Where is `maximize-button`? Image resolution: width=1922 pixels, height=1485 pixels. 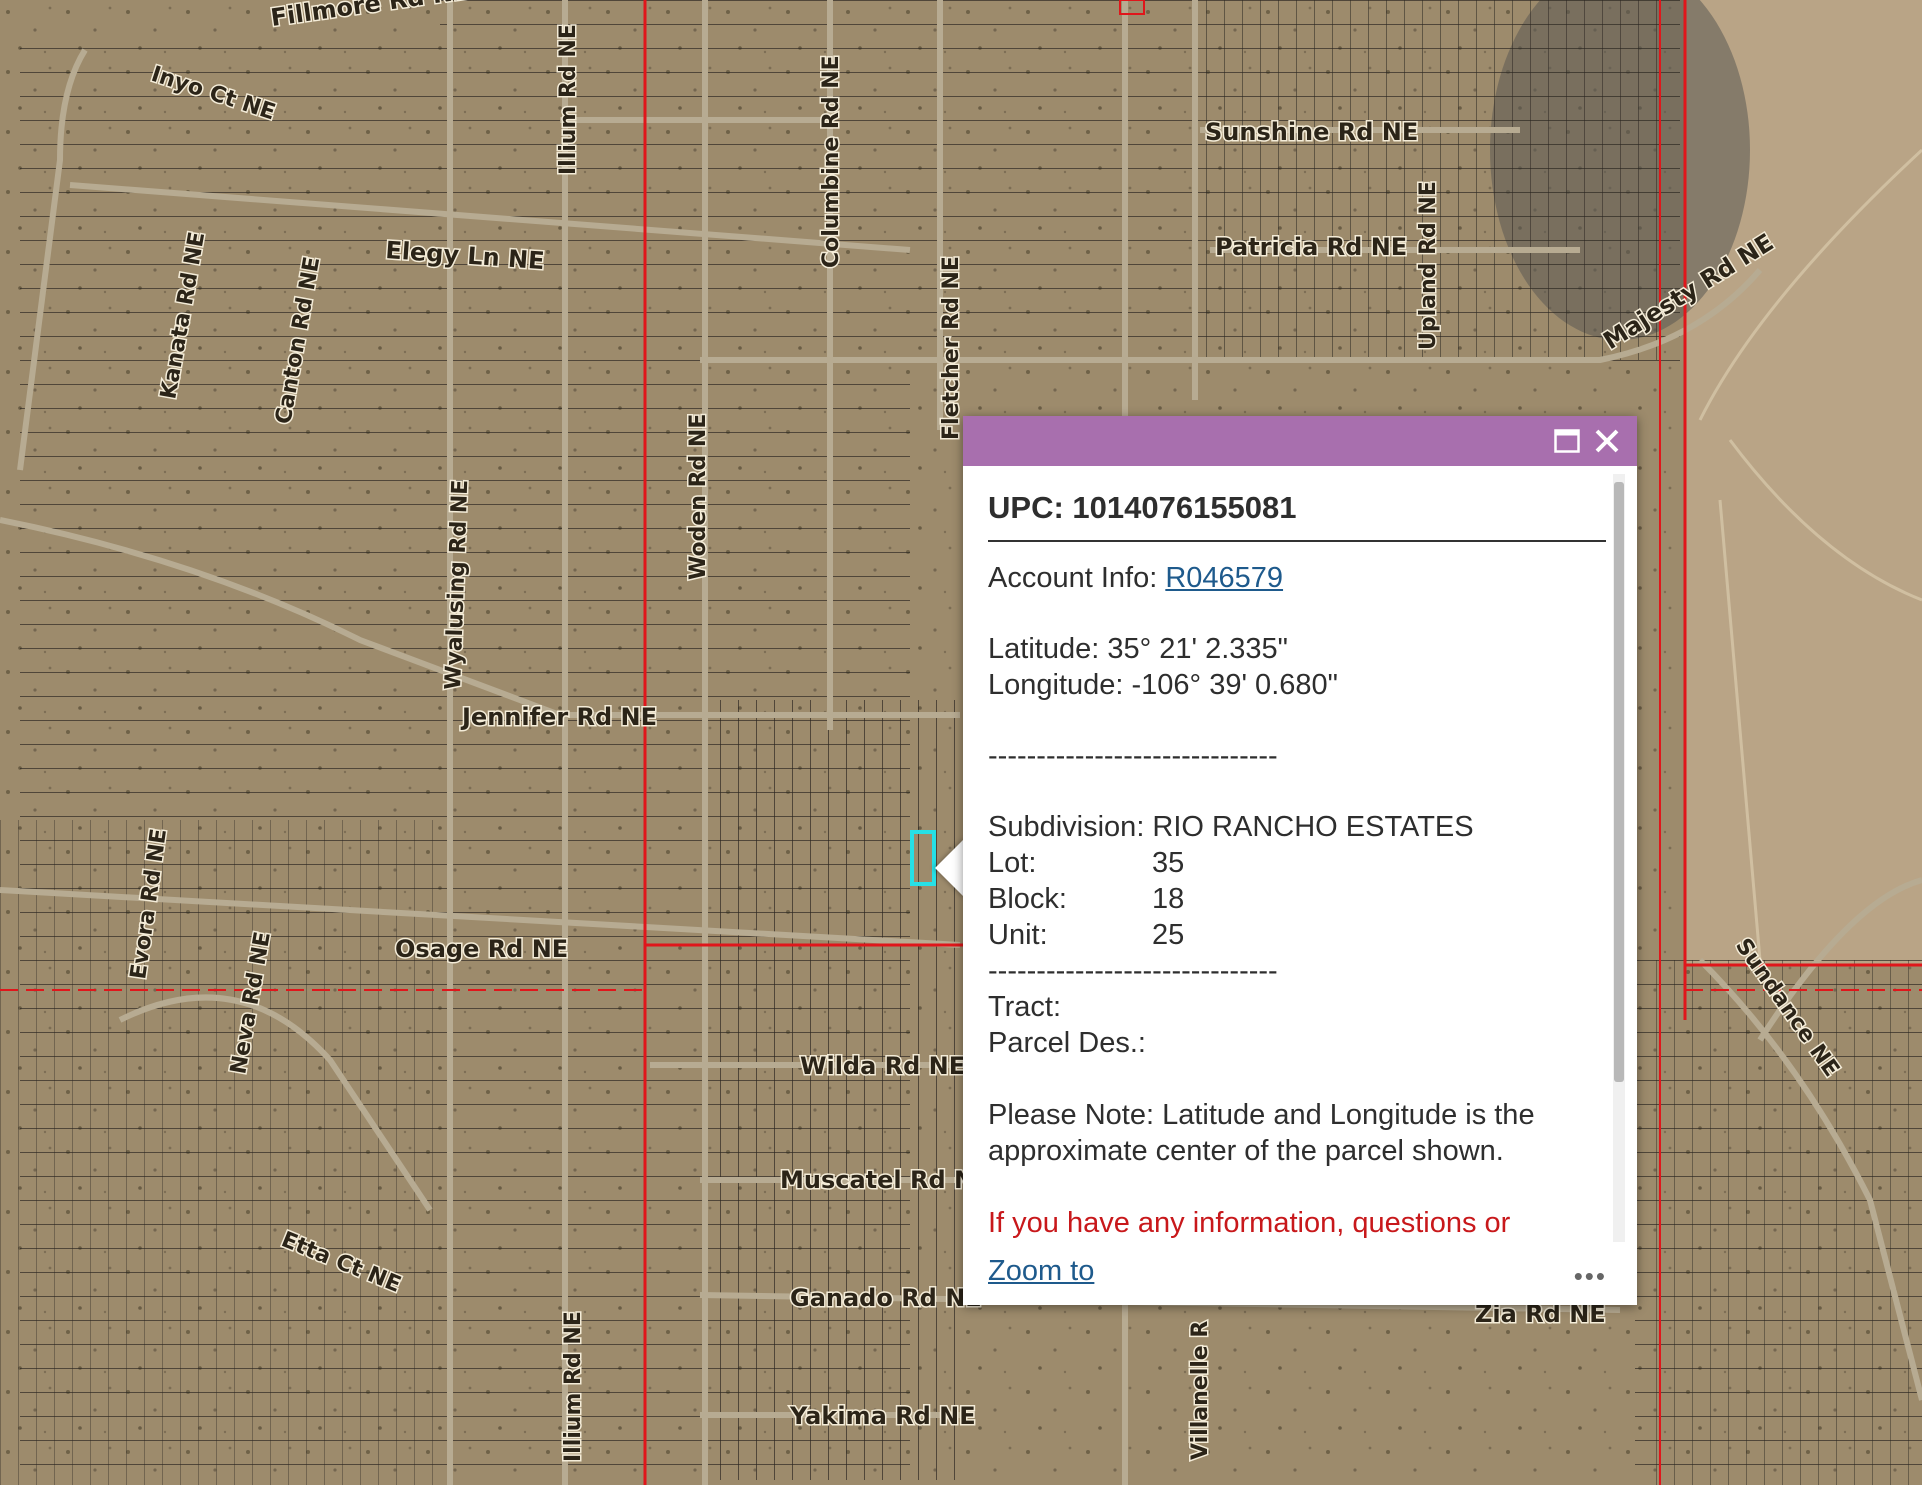 maximize-button is located at coordinates (1567, 441).